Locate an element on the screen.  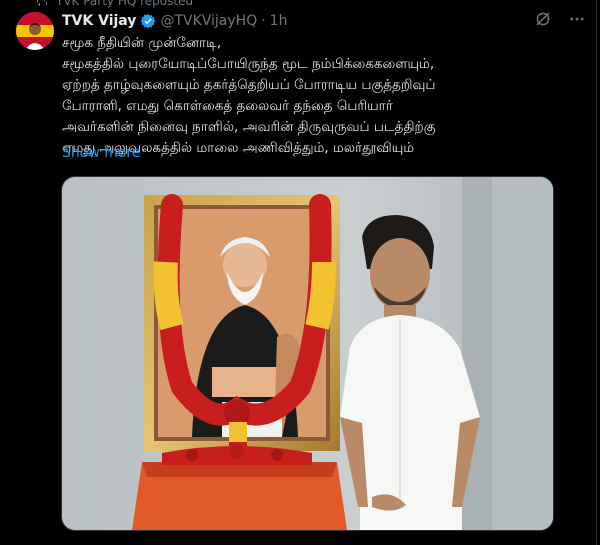
tweet-text-line: சமூக நீதியின் முன்னோடி, is located at coordinates (142, 43).